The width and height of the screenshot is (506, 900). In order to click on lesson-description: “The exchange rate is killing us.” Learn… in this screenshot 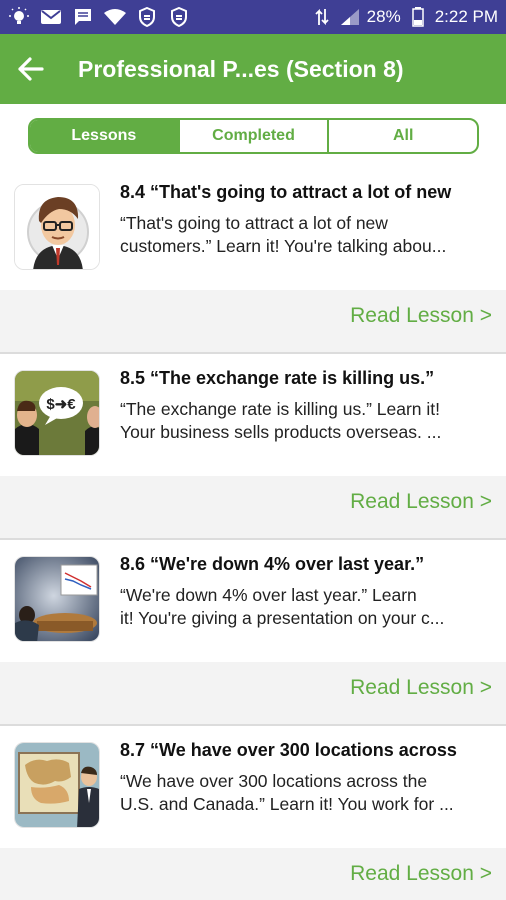, I will do `click(305, 421)`.